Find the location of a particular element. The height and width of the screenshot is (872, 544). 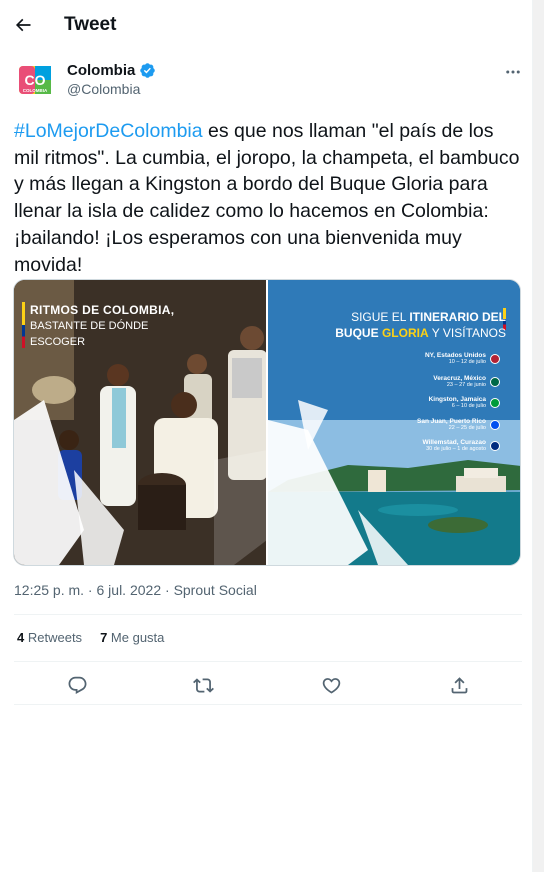

share-button is located at coordinates (459, 685).